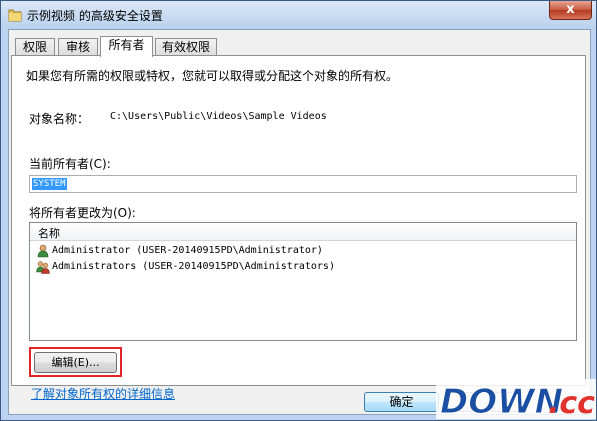 The width and height of the screenshot is (597, 421). What do you see at coordinates (49, 233) in the screenshot?
I see `list-header-label: 名称` at bounding box center [49, 233].